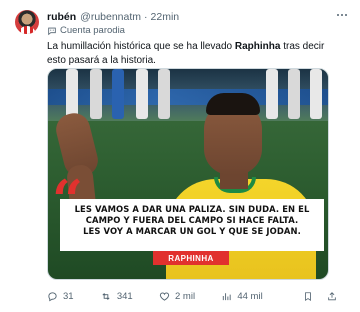 The height and width of the screenshot is (312, 360). What do you see at coordinates (227, 296) in the screenshot?
I see `views-icon` at bounding box center [227, 296].